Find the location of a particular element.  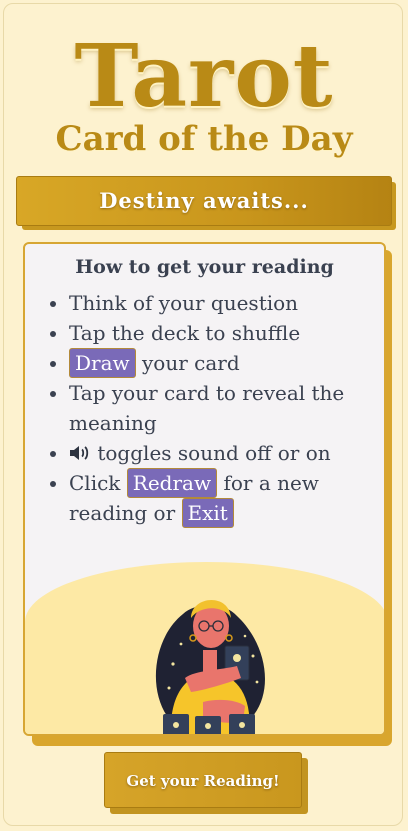

exit-button-sample: Exit is located at coordinates (207, 513).